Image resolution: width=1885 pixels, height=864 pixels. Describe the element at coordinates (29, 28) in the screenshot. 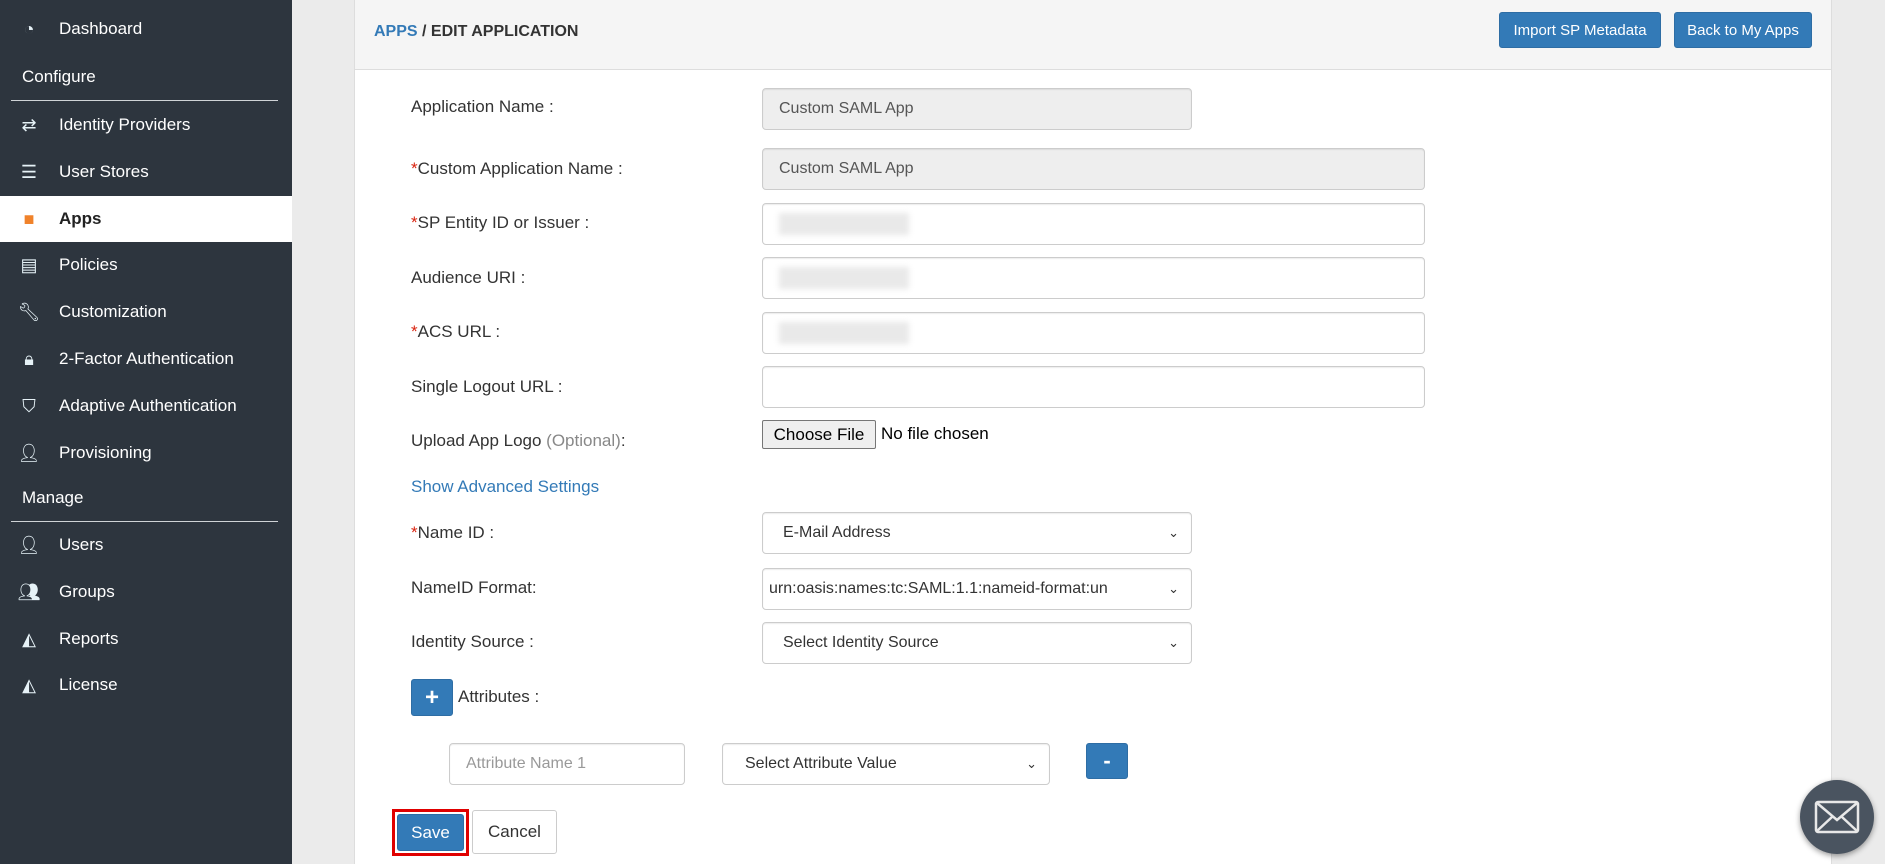

I see `dashboard-icon: ◔` at that location.